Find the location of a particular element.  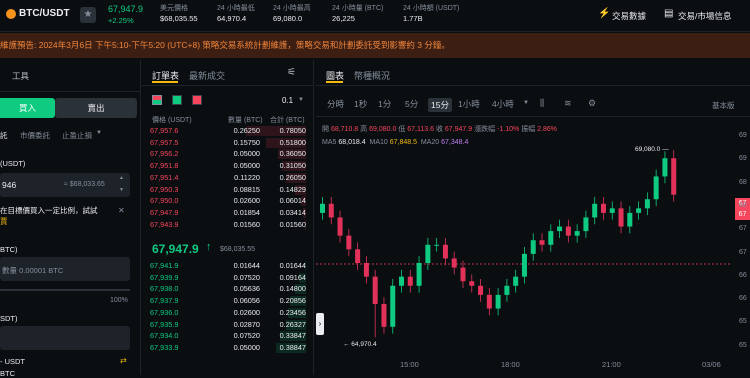

favorite-star-icon: ★ is located at coordinates (88, 15).